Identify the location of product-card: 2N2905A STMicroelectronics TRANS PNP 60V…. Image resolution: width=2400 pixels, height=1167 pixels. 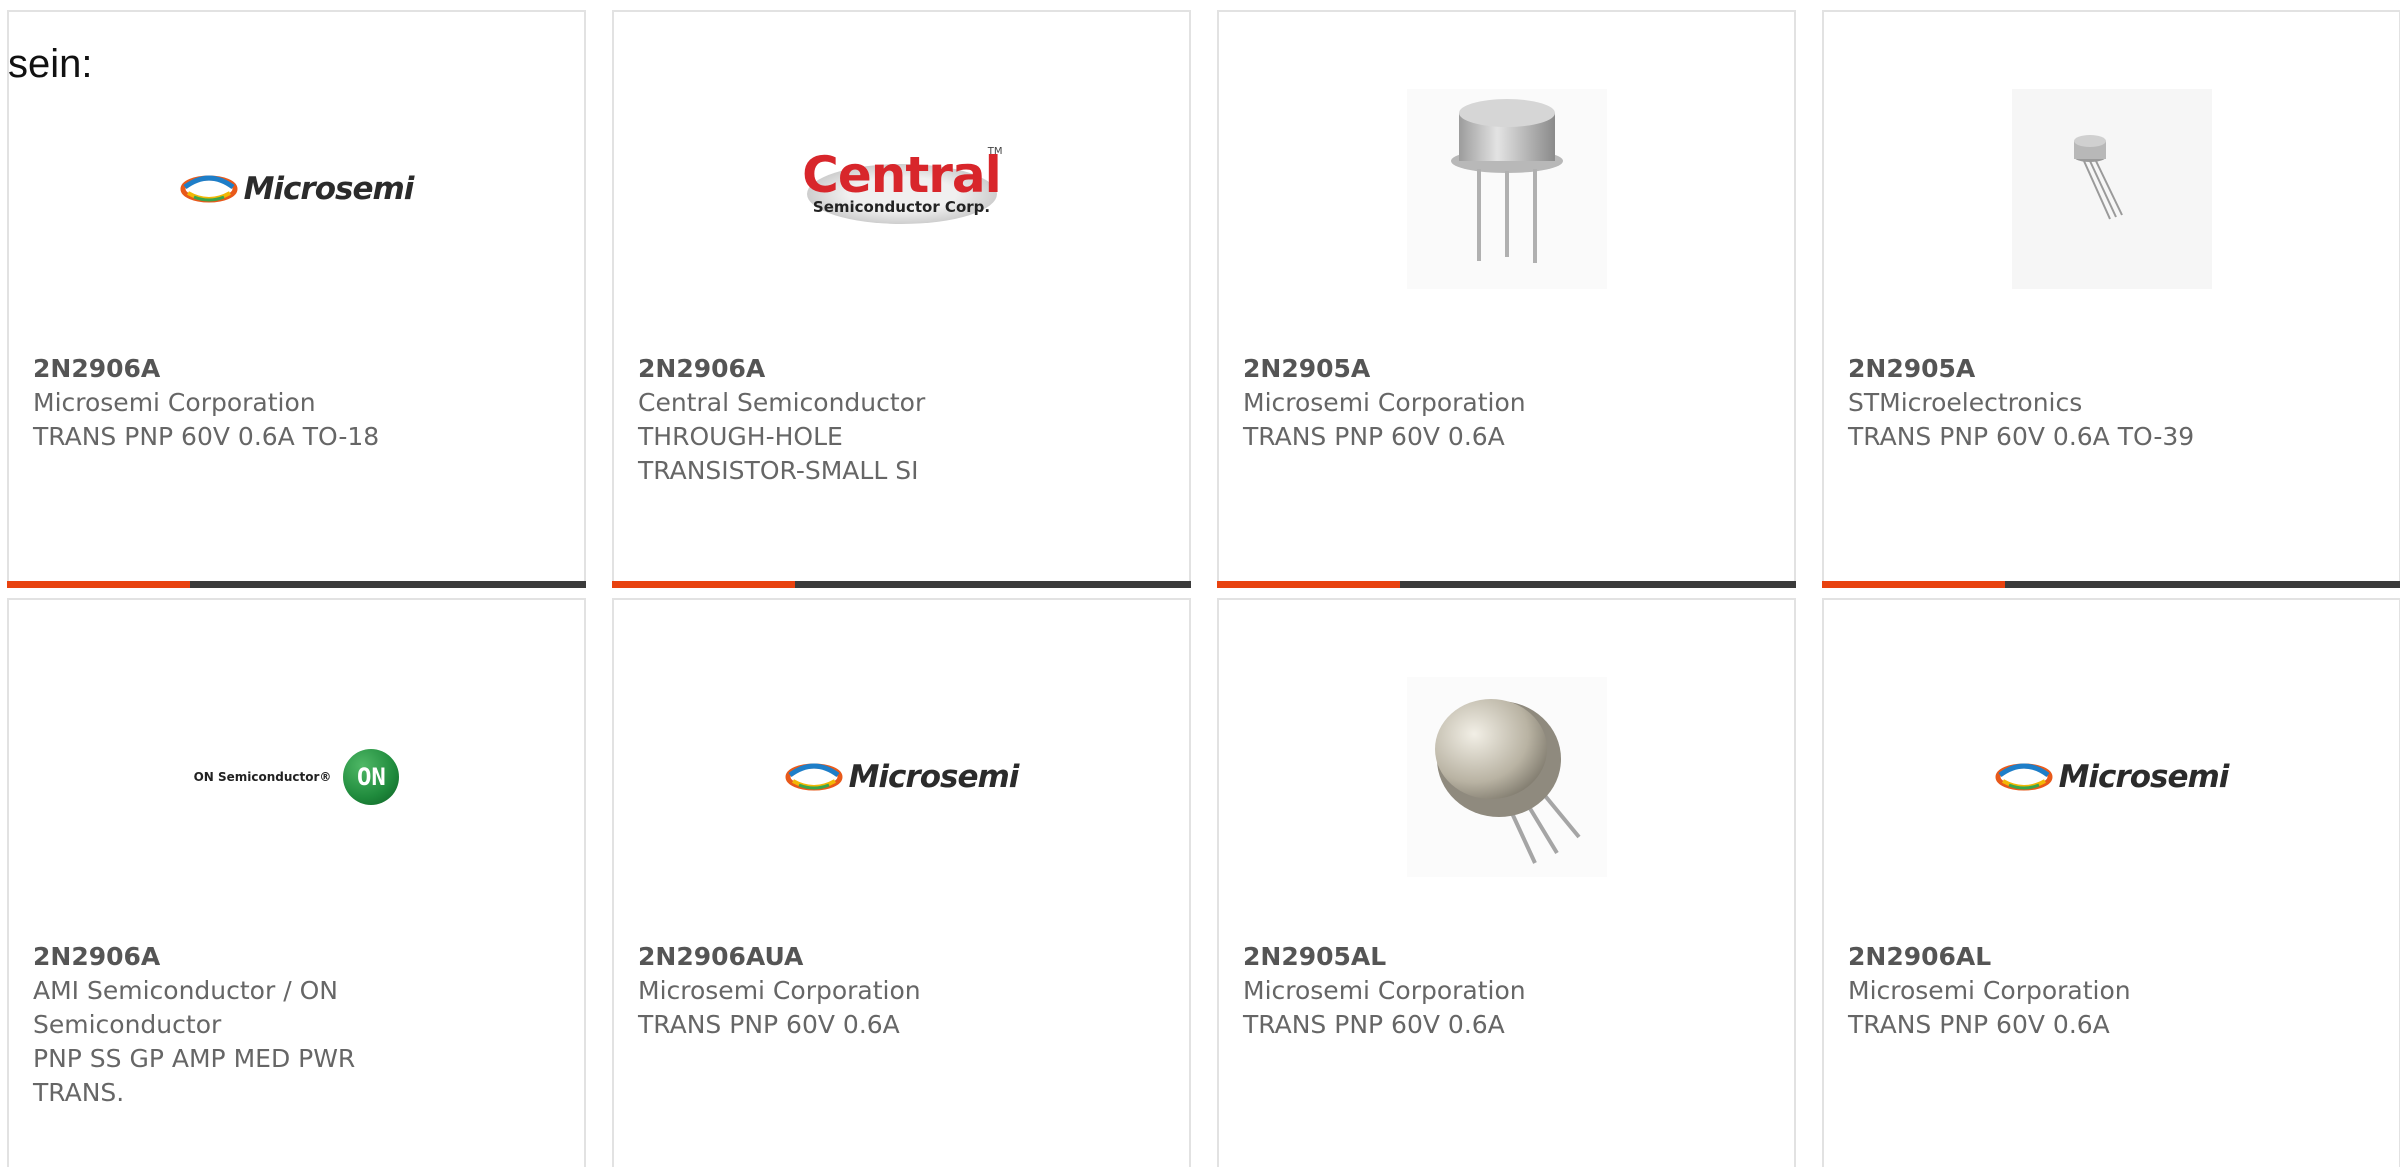
(2111, 299).